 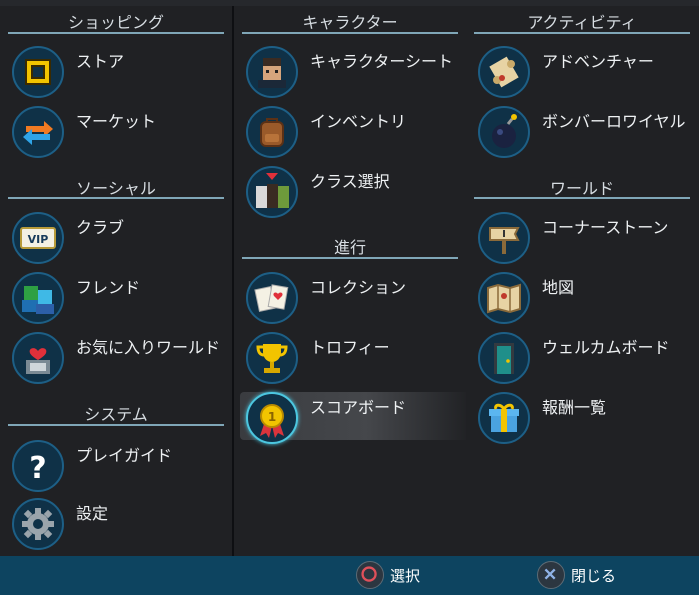 What do you see at coordinates (594, 576) in the screenshot?
I see `close-label: 閉じる` at bounding box center [594, 576].